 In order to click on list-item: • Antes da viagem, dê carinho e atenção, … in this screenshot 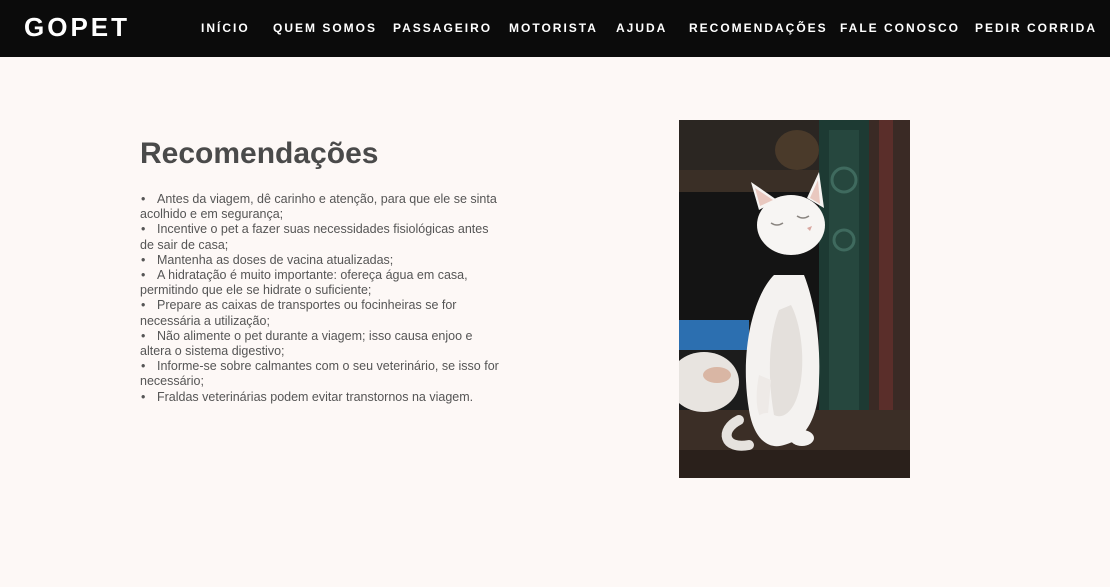, I will do `click(322, 207)`.